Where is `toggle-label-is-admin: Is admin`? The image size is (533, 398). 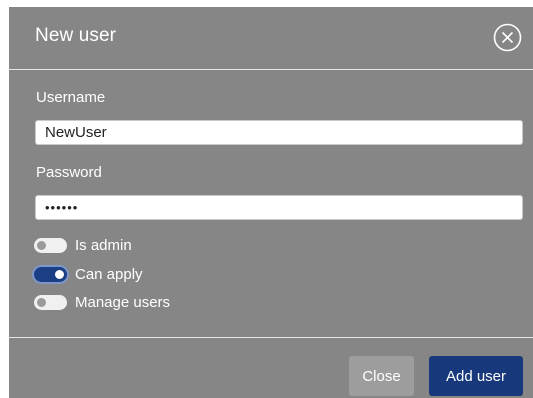 toggle-label-is-admin: Is admin is located at coordinates (103, 245).